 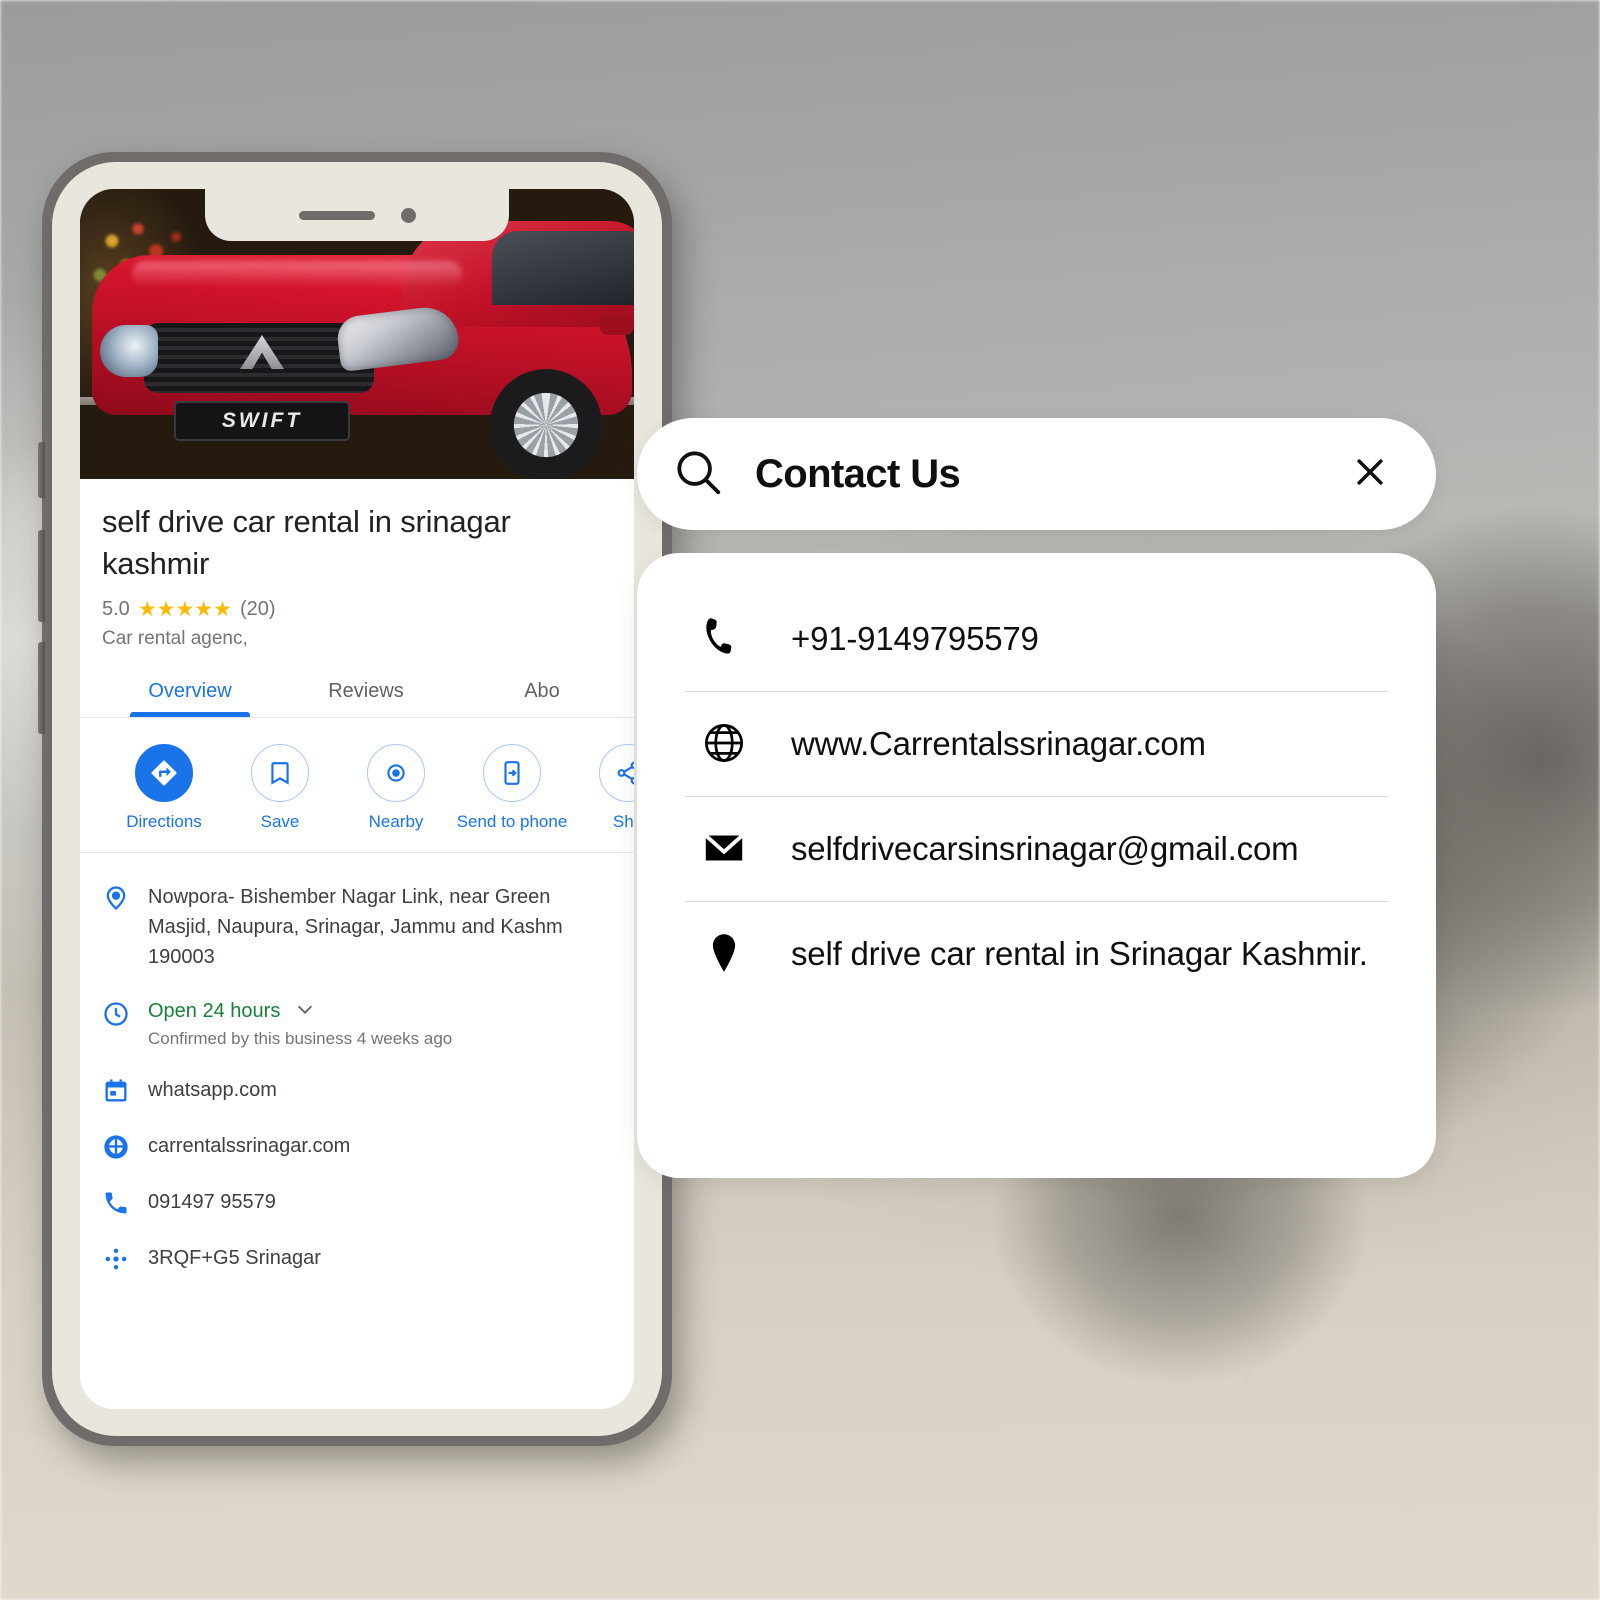 I want to click on car-headlight-left, so click(x=129, y=351).